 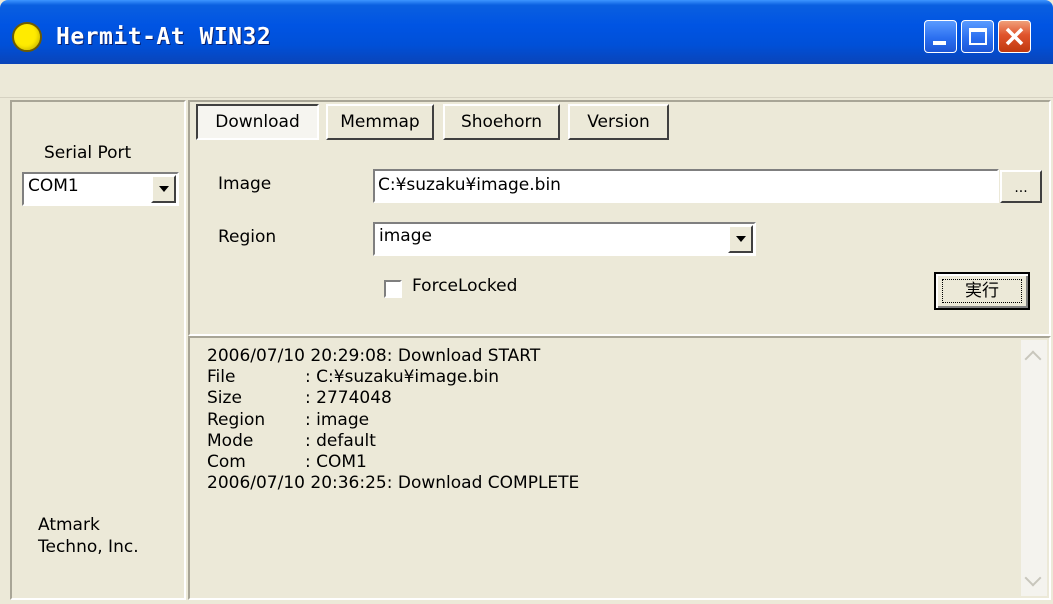 I want to click on company-name-line1: Atmark, so click(x=69, y=525).